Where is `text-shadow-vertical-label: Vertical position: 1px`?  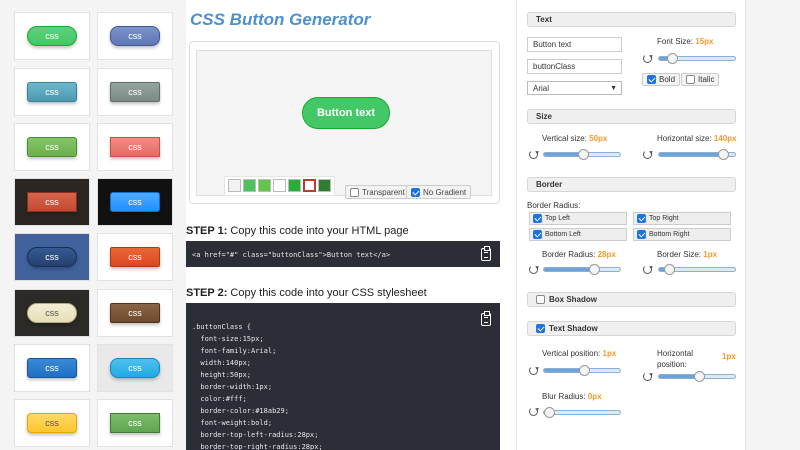 text-shadow-vertical-label: Vertical position: 1px is located at coordinates (579, 353).